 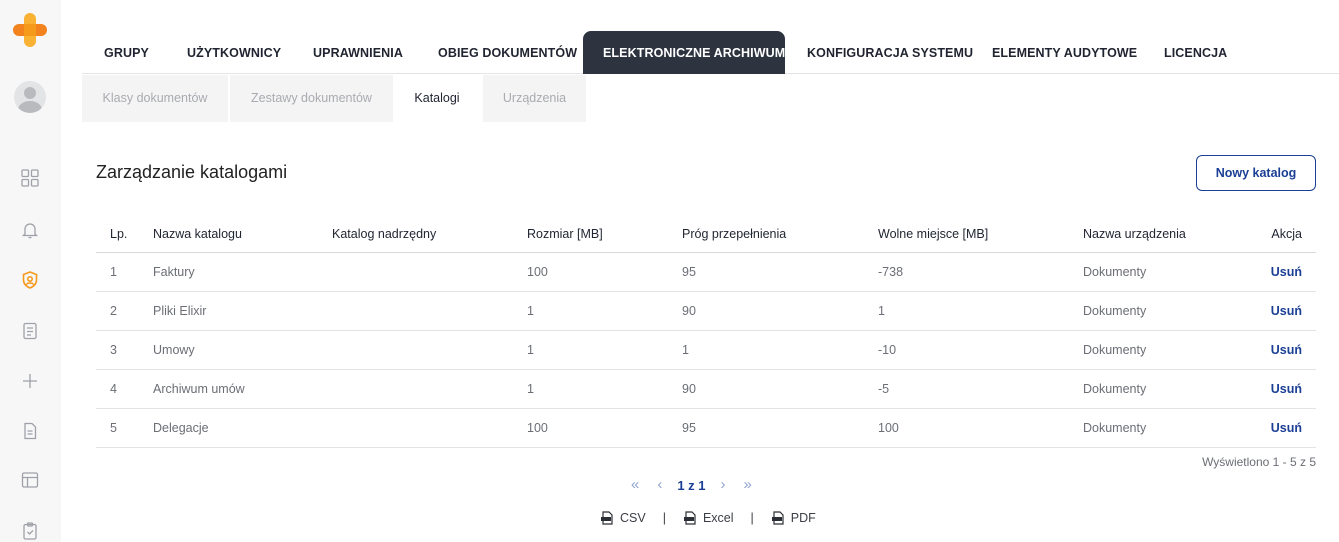 What do you see at coordinates (30, 178) in the screenshot?
I see `dashboard-grid-icon` at bounding box center [30, 178].